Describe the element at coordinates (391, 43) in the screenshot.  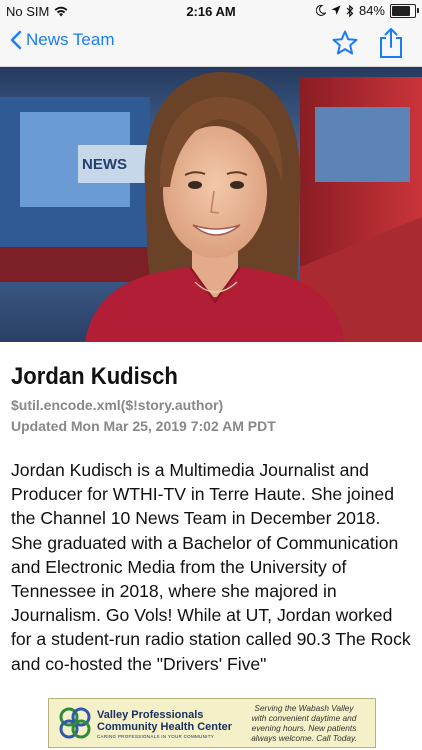
I see `share-icon` at that location.